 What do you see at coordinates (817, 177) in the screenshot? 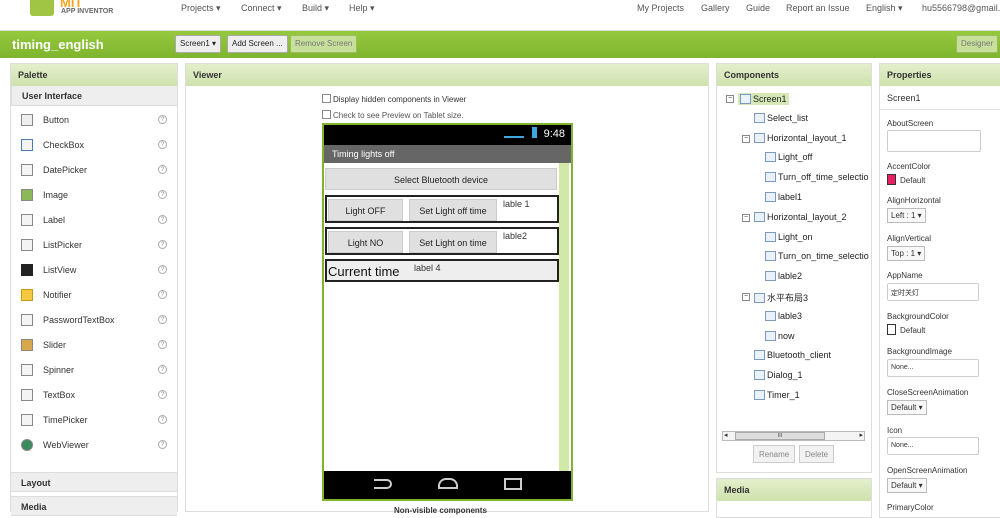
I see `tree-item: Turn_off_time_selectio` at bounding box center [817, 177].